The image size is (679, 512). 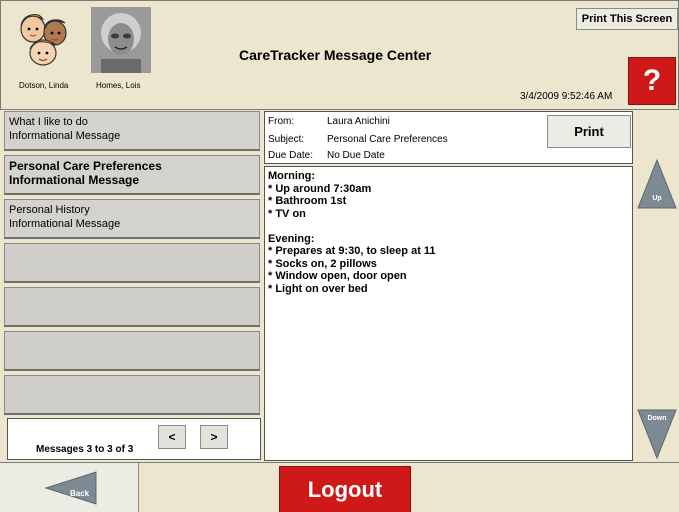 What do you see at coordinates (44, 85) in the screenshot?
I see `resident-name-1: Dotson, Linda` at bounding box center [44, 85].